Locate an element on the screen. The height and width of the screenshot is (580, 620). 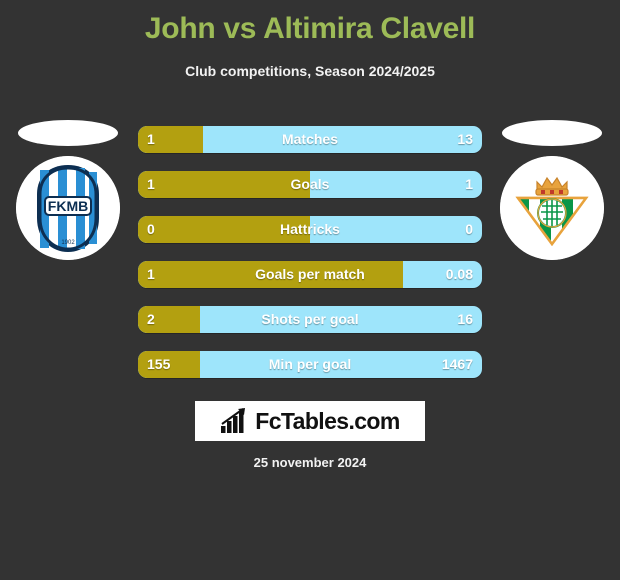
stat-label: Hattricks is located at coordinates (310, 229).